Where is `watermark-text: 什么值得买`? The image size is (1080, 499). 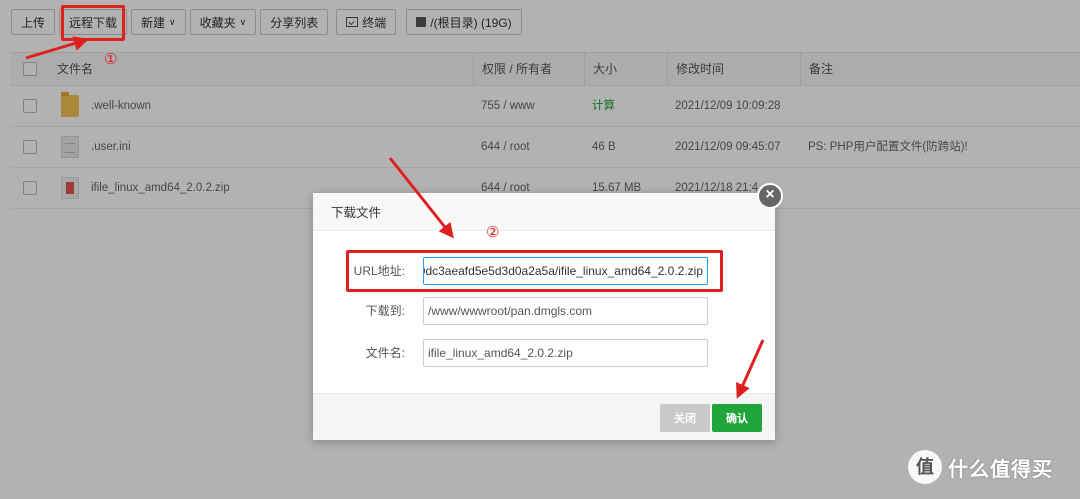
watermark-text: 什么值得买 is located at coordinates (1000, 469).